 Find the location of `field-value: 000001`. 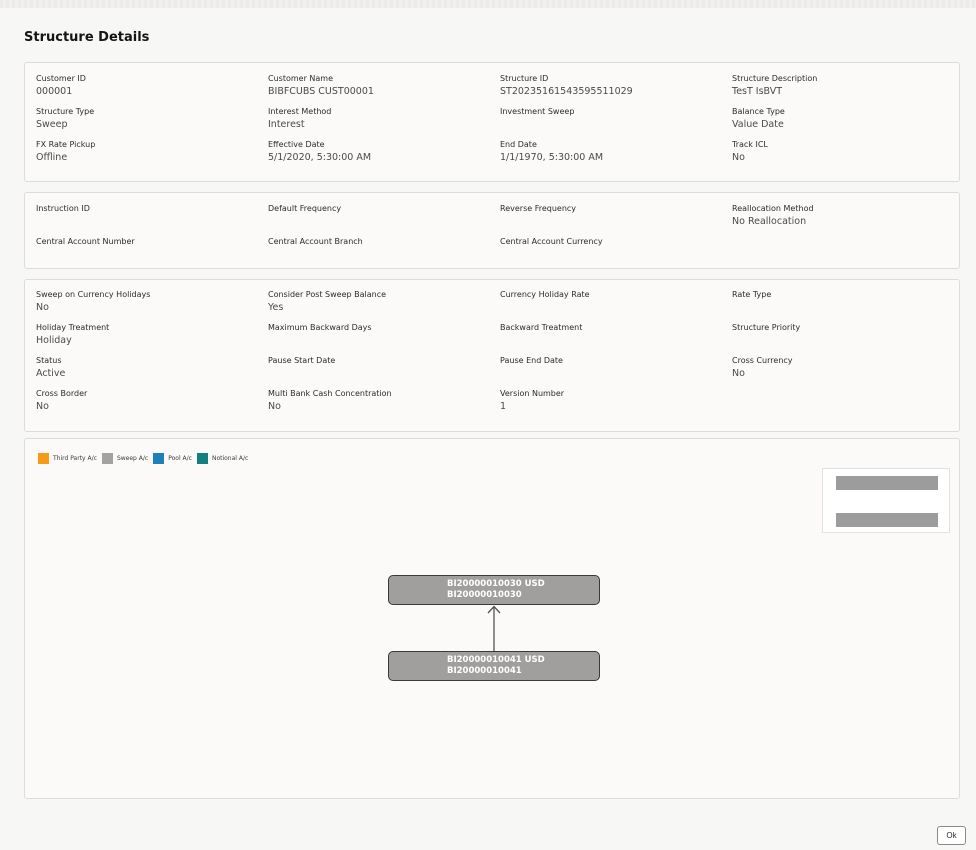

field-value: 000001 is located at coordinates (54, 91).